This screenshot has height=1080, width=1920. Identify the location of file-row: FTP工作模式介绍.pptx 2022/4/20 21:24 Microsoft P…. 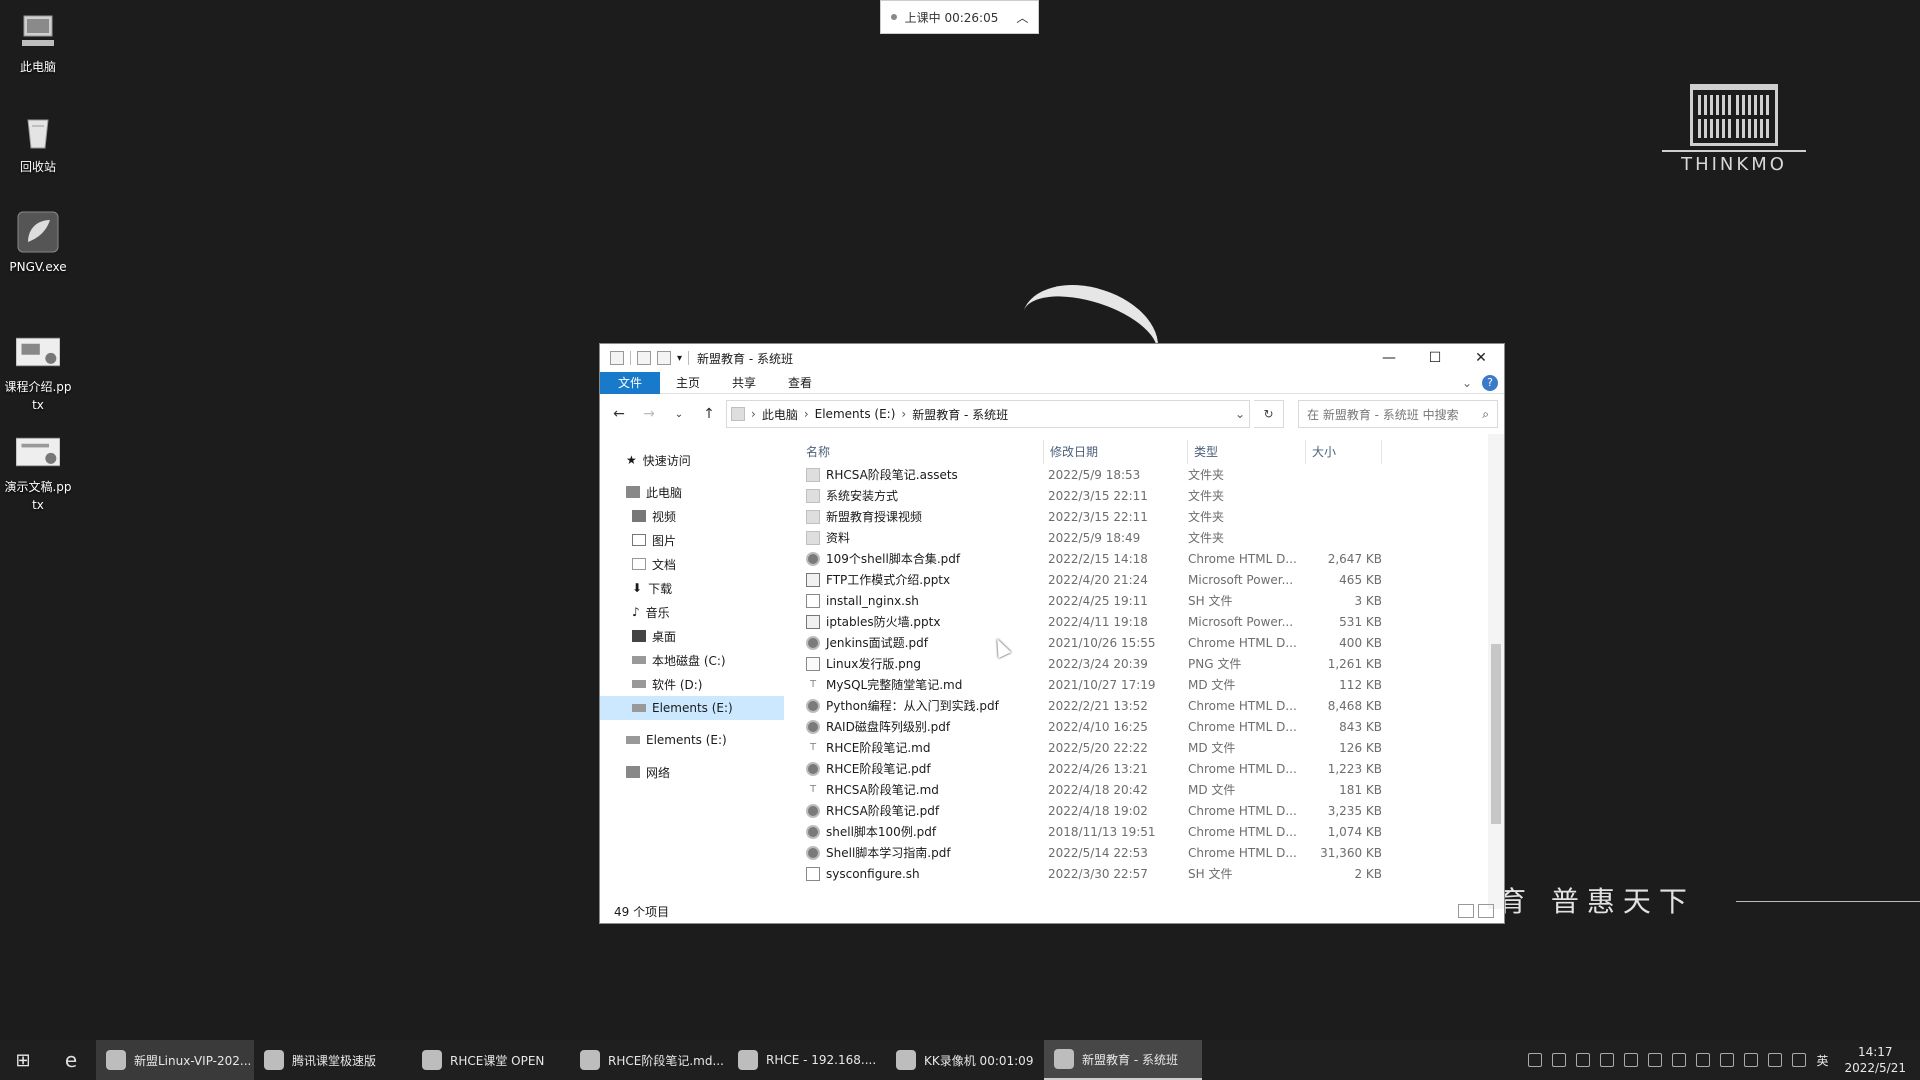
(1144, 579).